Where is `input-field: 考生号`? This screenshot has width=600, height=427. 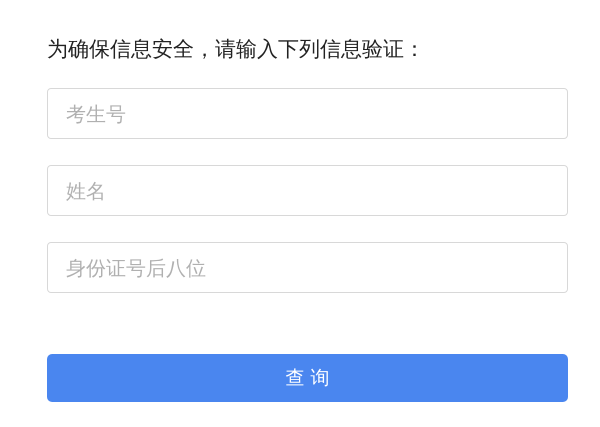
input-field: 考生号 is located at coordinates (307, 113).